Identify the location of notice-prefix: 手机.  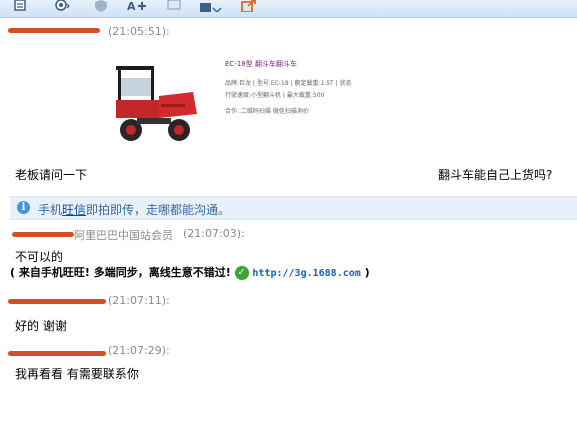
(50, 210).